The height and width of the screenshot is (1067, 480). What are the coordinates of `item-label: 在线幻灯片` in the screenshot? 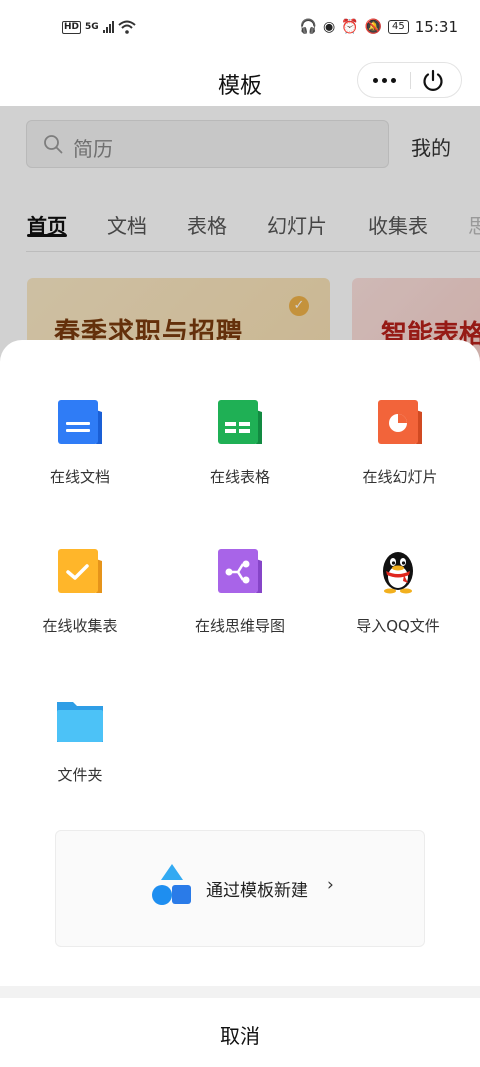 It's located at (400, 477).